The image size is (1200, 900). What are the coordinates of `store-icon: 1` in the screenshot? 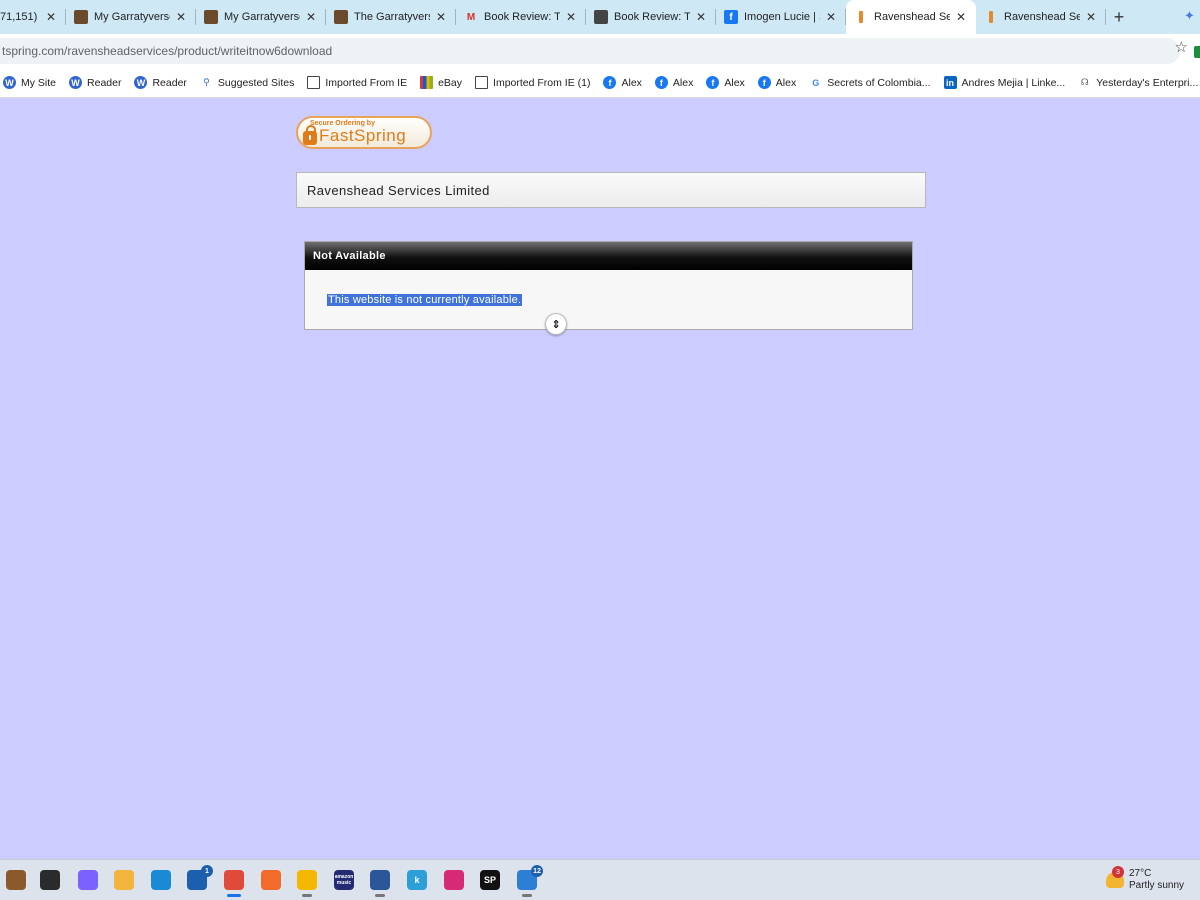 It's located at (200, 877).